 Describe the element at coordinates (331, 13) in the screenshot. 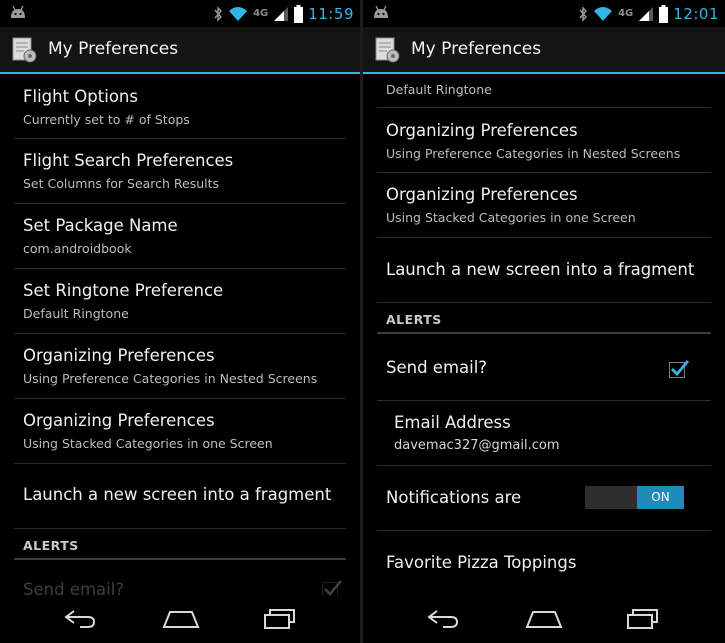

I see `clock: 11:59` at that location.